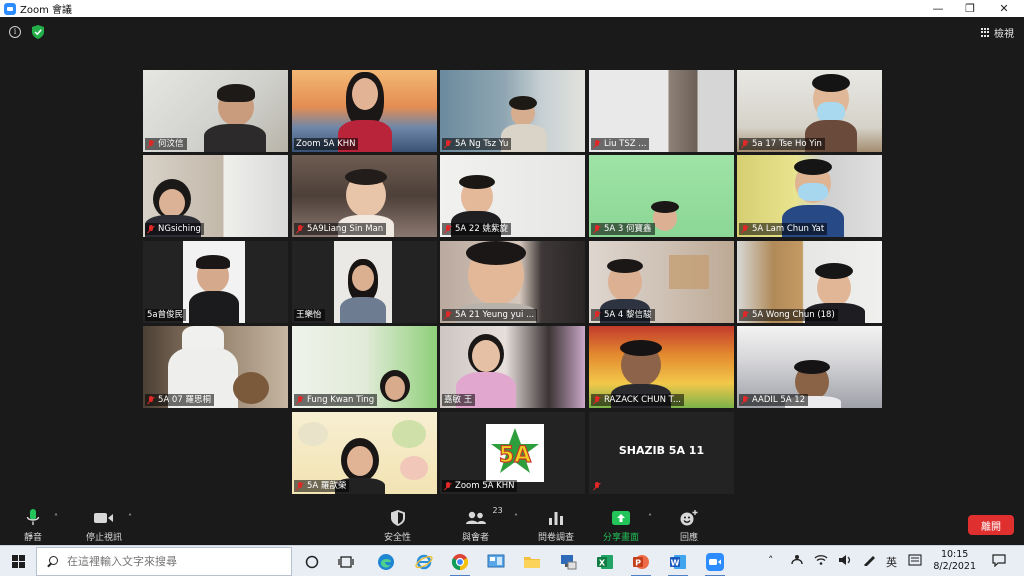  I want to click on participant-tile: 5A Ng Tsz Yu, so click(512, 111).